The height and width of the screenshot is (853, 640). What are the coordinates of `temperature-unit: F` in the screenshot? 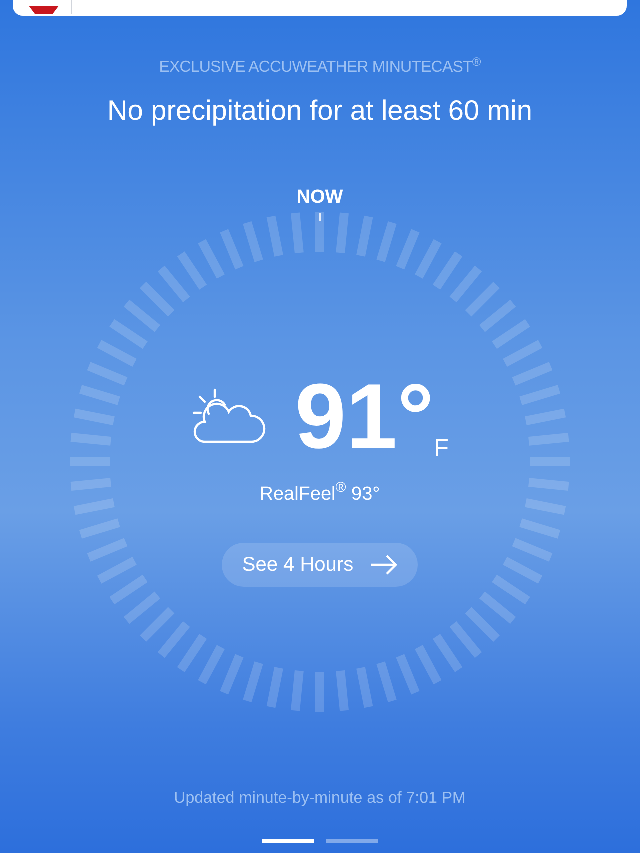 It's located at (441, 449).